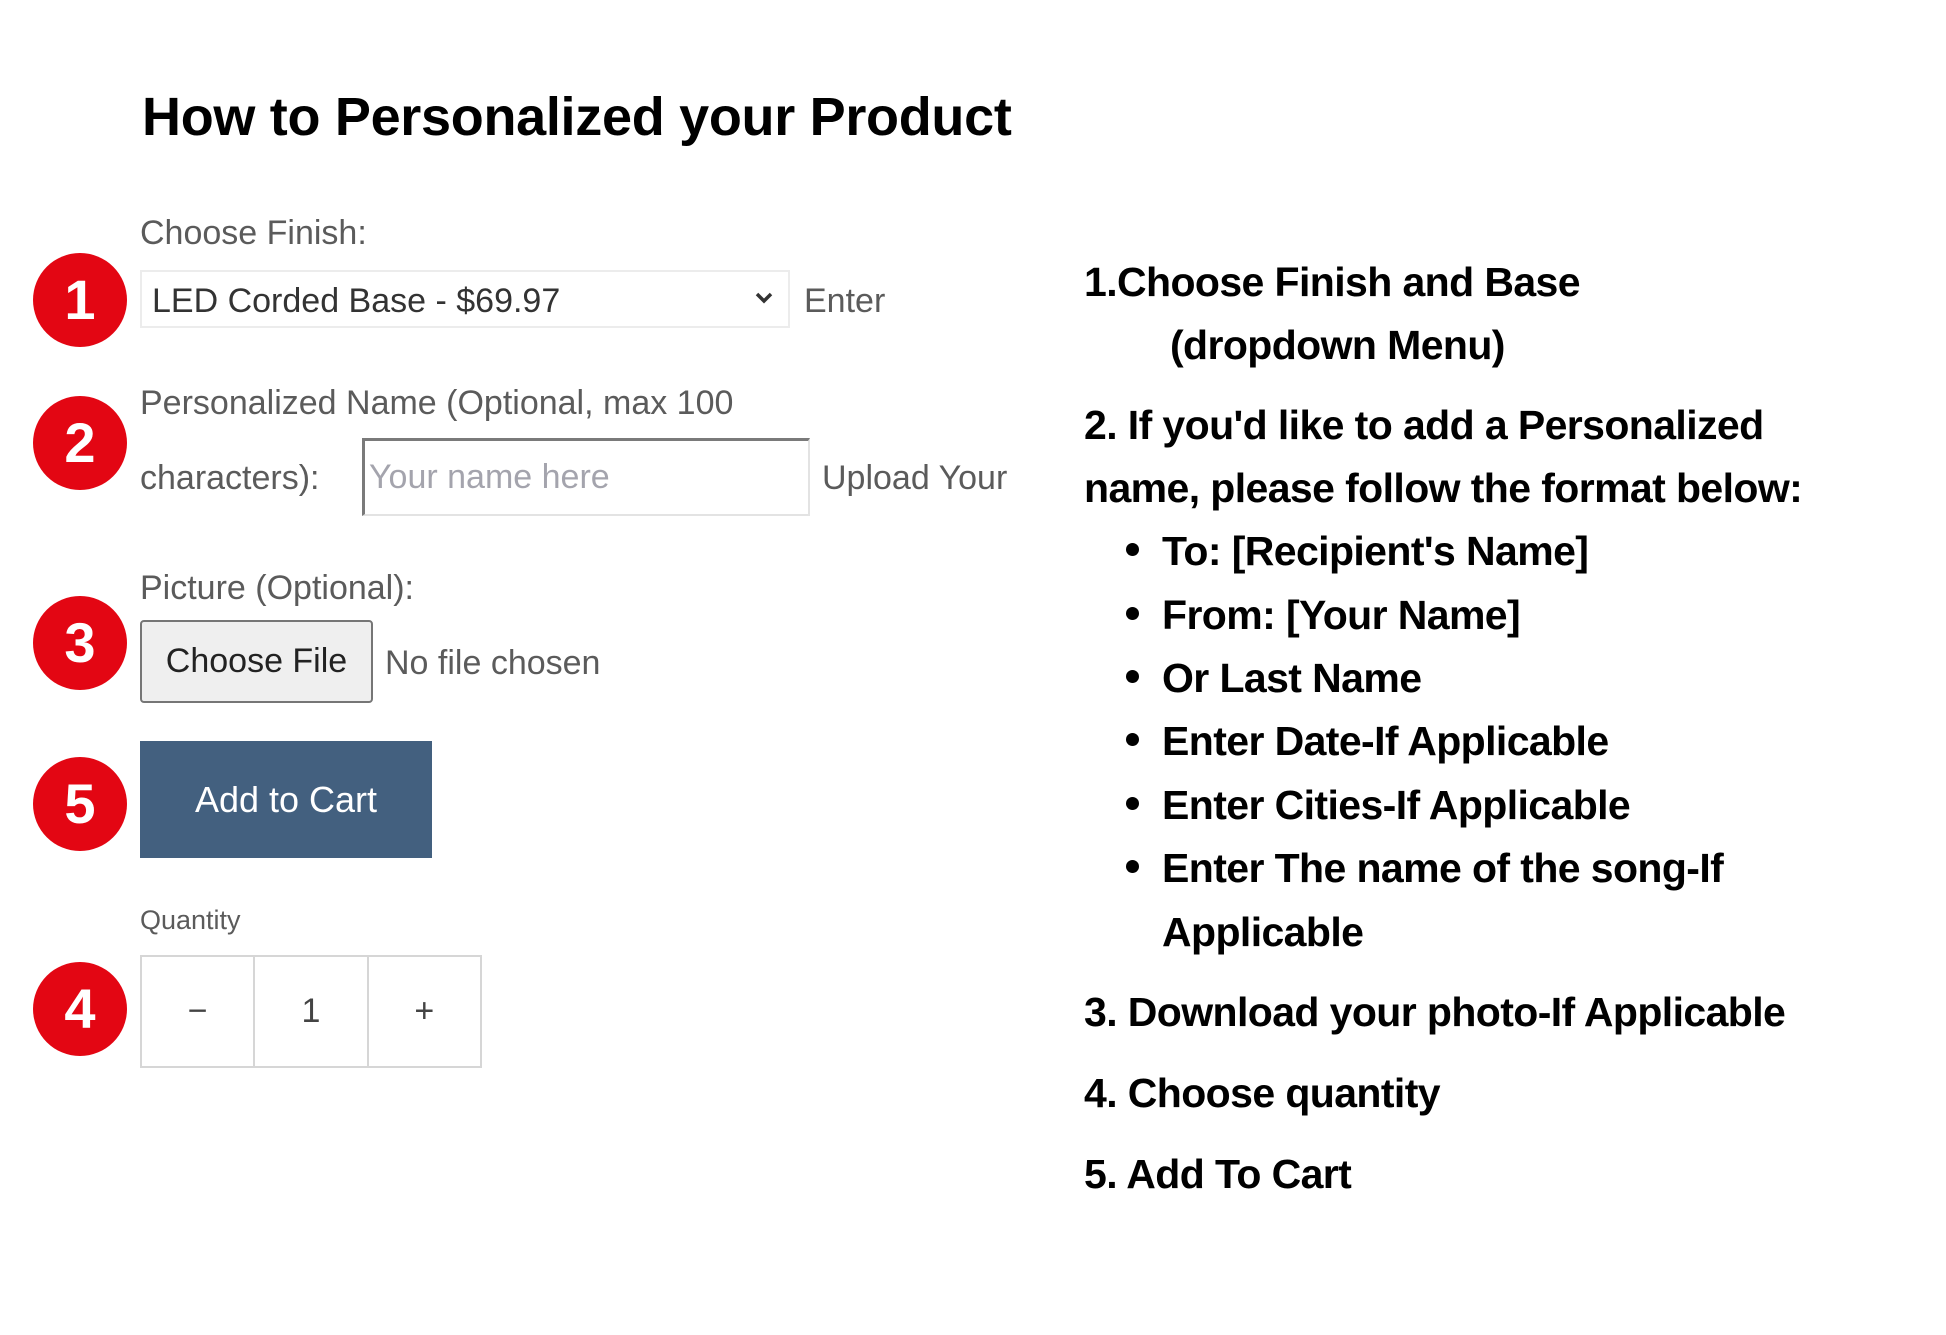  Describe the element at coordinates (1443, 488) in the screenshot. I see `instruction-step2-line2: name, please follow the format below:` at that location.